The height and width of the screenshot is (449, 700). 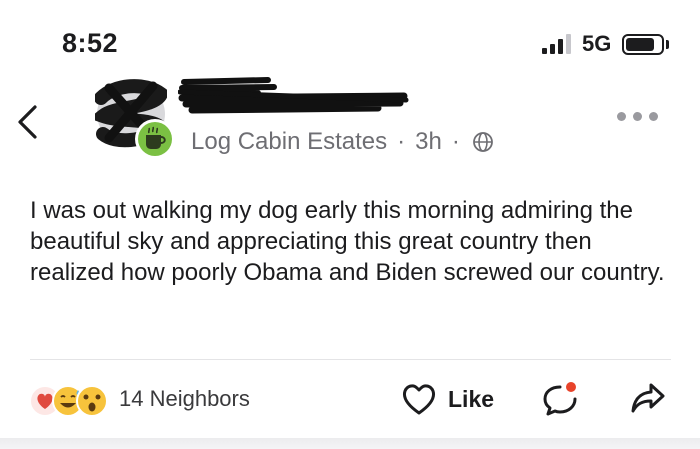 I want to click on battery-cap, so click(x=667, y=44).